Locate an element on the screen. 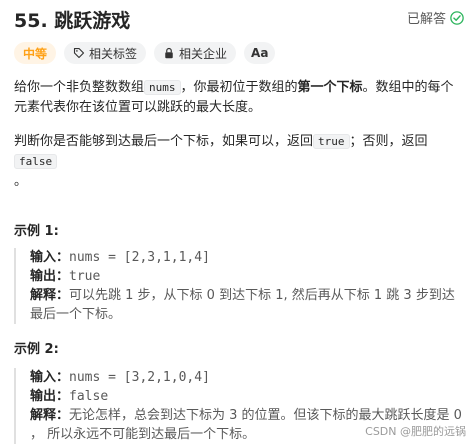 The height and width of the screenshot is (444, 474). tag-icon is located at coordinates (79, 53).